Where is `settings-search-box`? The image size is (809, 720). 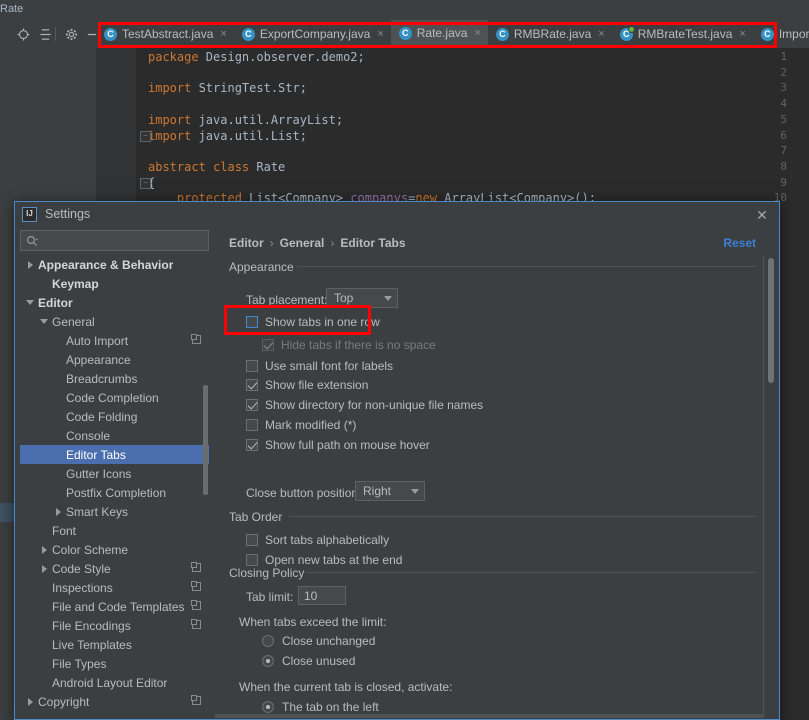 settings-search-box is located at coordinates (114, 240).